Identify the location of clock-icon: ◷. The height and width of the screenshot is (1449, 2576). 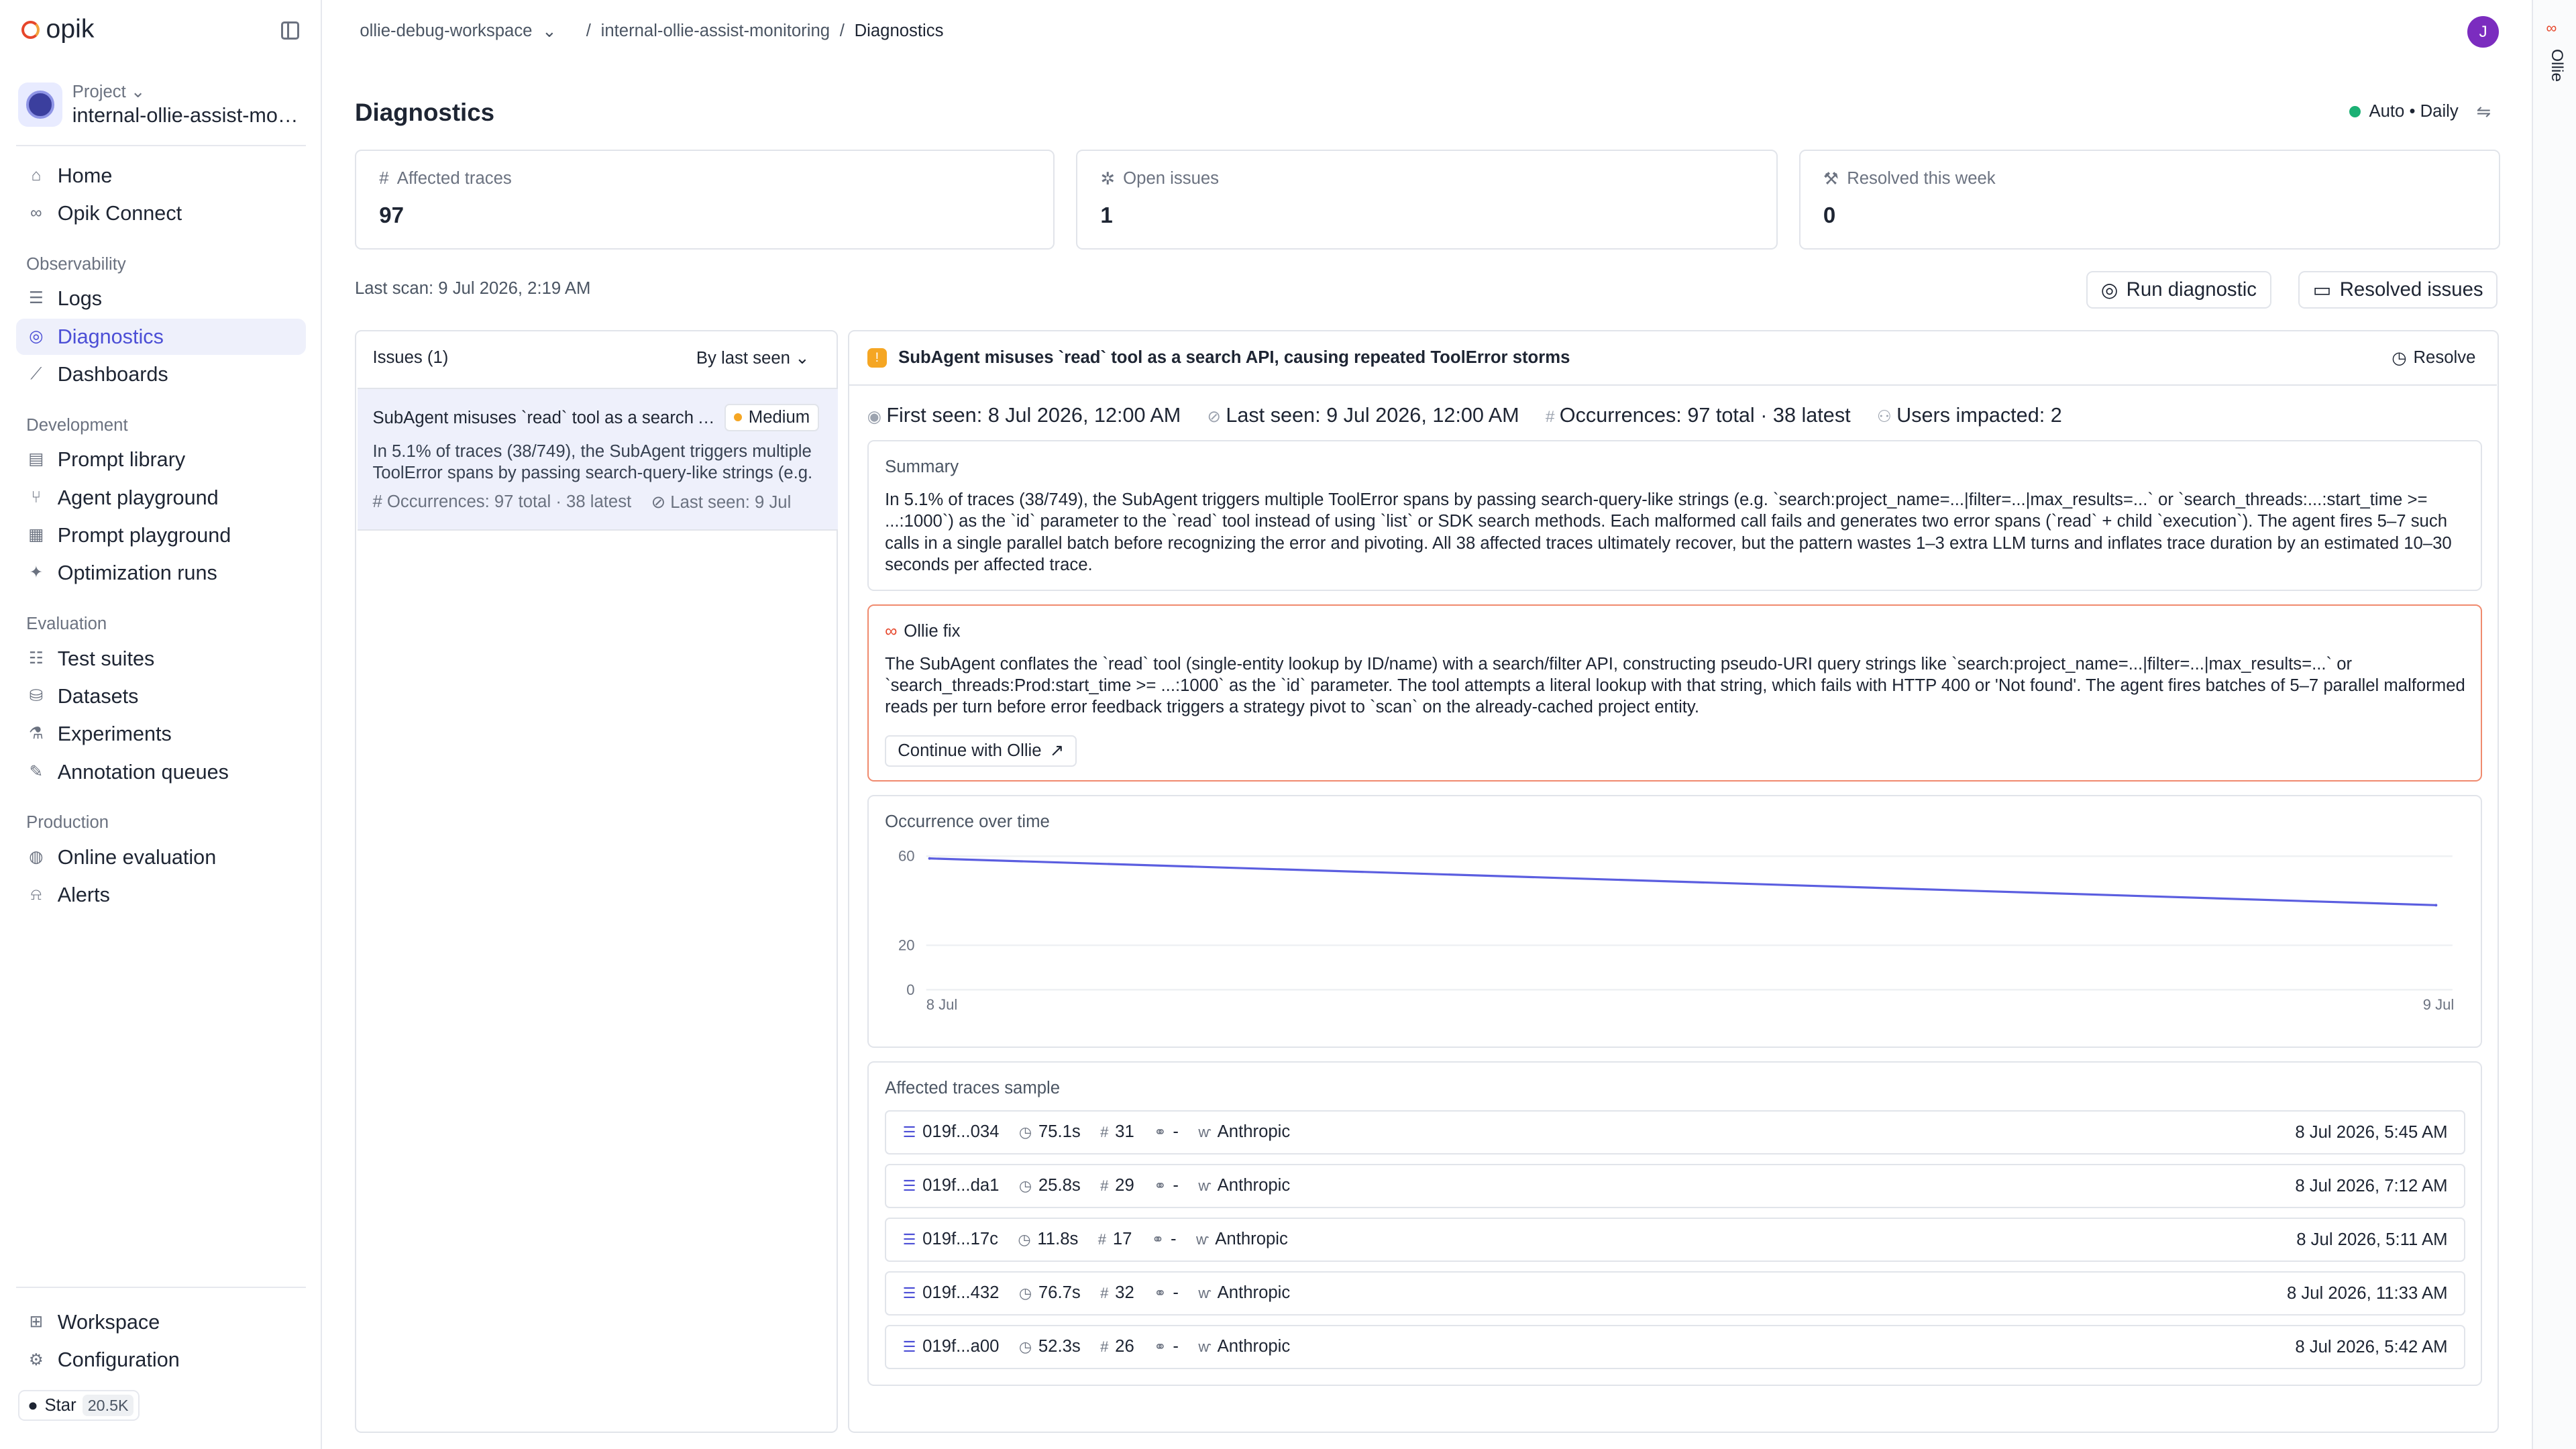
(1025, 1346).